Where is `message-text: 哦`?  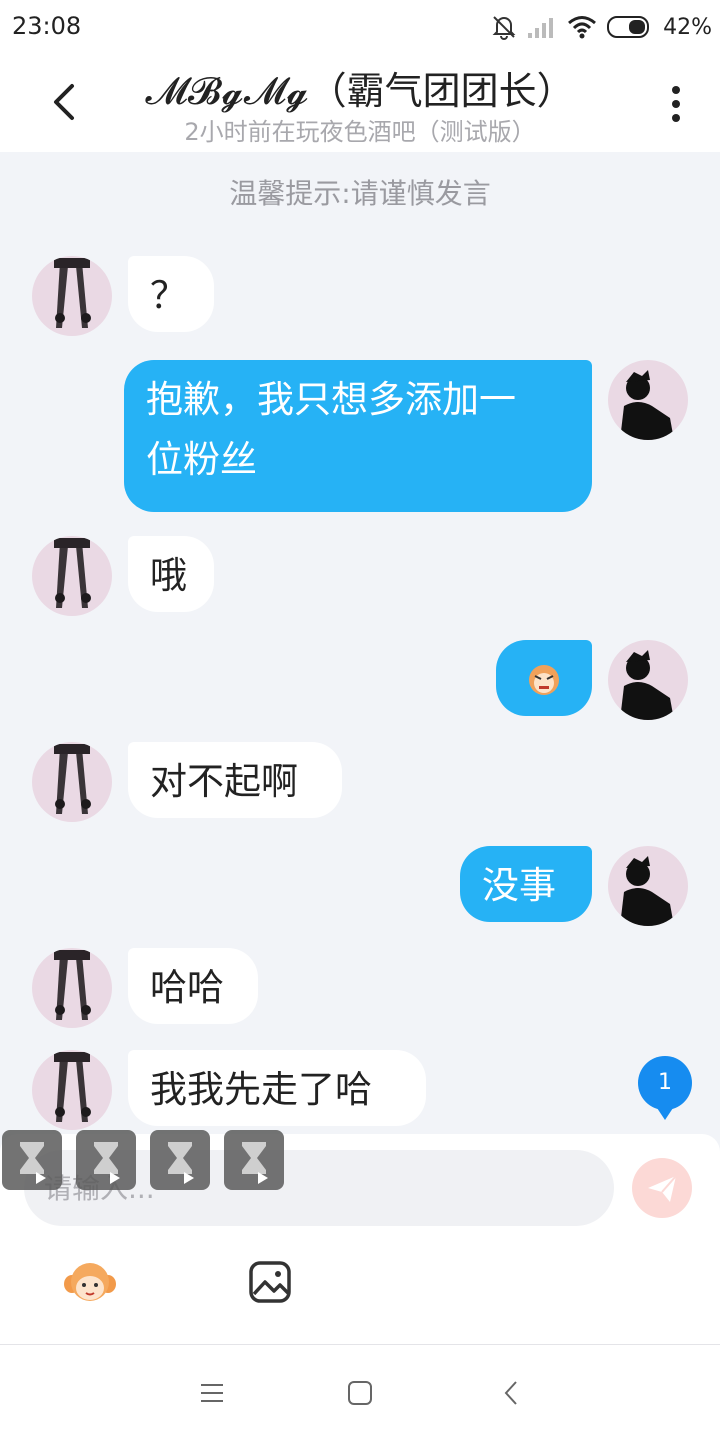
message-text: 哦 is located at coordinates (168, 575).